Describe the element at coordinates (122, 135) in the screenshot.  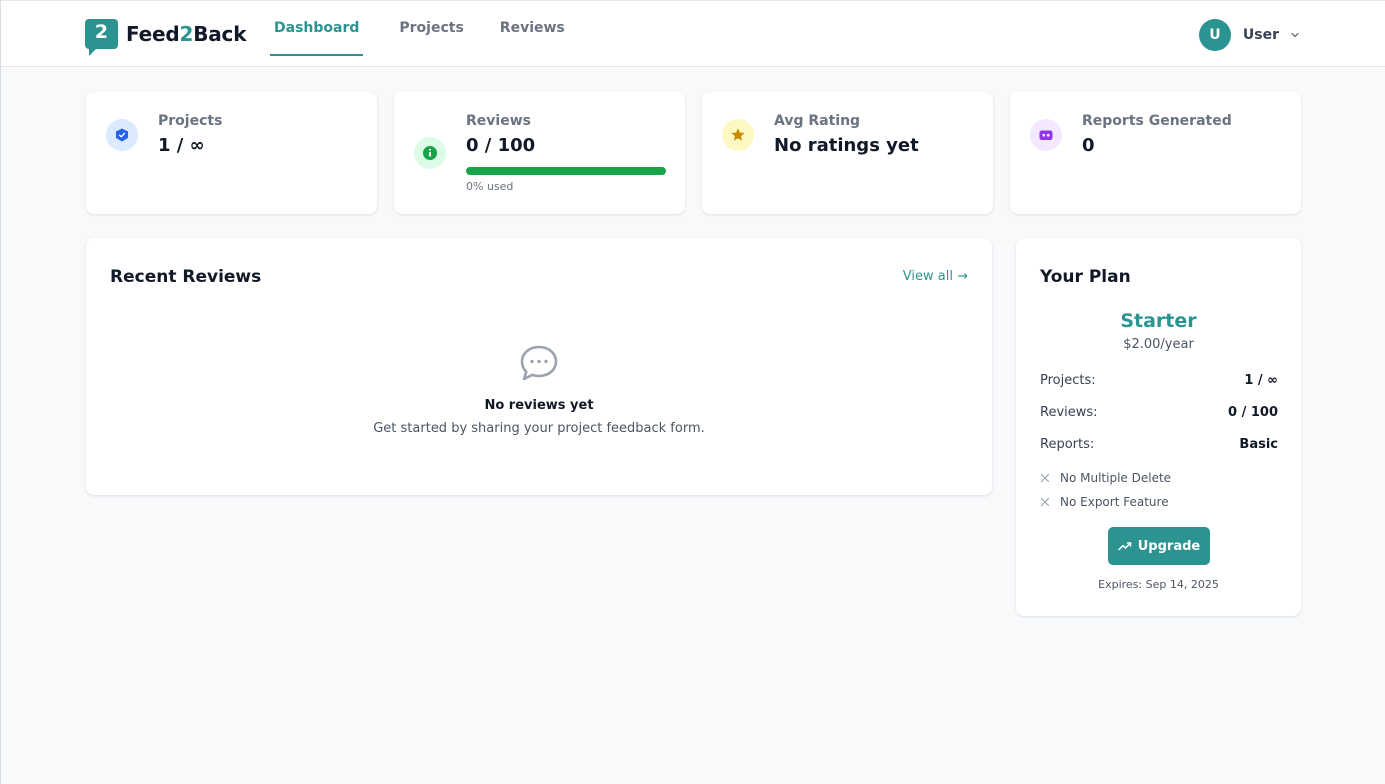
I see `shield-check-icon` at that location.